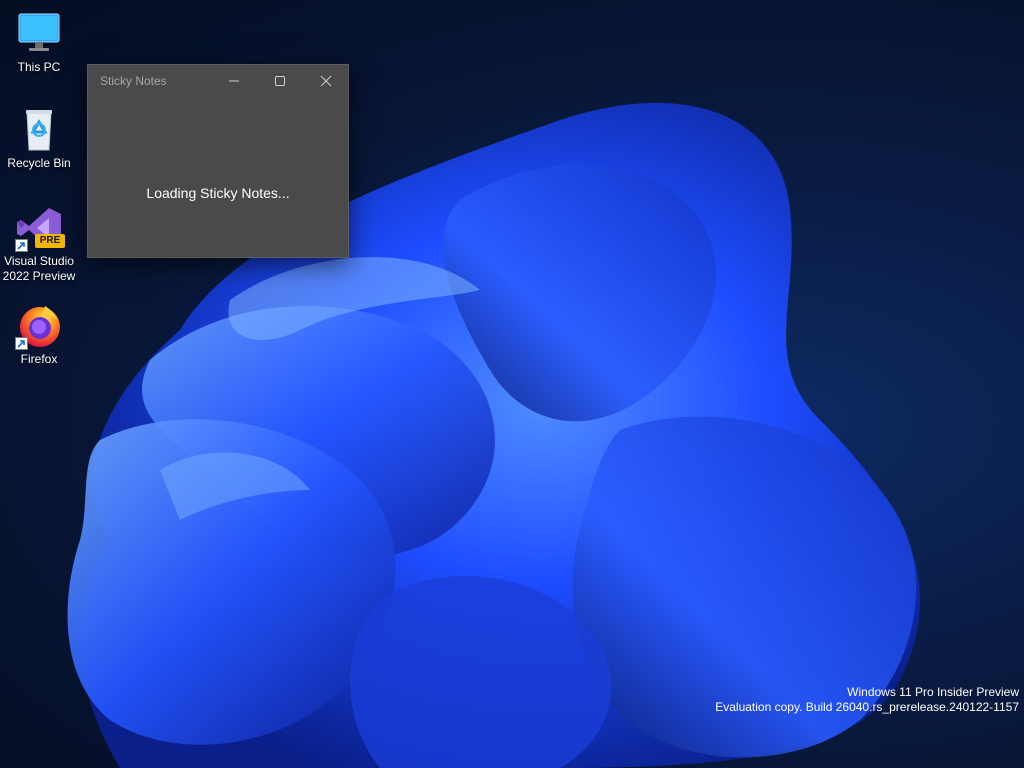 The height and width of the screenshot is (768, 1024). I want to click on minimize-button, so click(234, 81).